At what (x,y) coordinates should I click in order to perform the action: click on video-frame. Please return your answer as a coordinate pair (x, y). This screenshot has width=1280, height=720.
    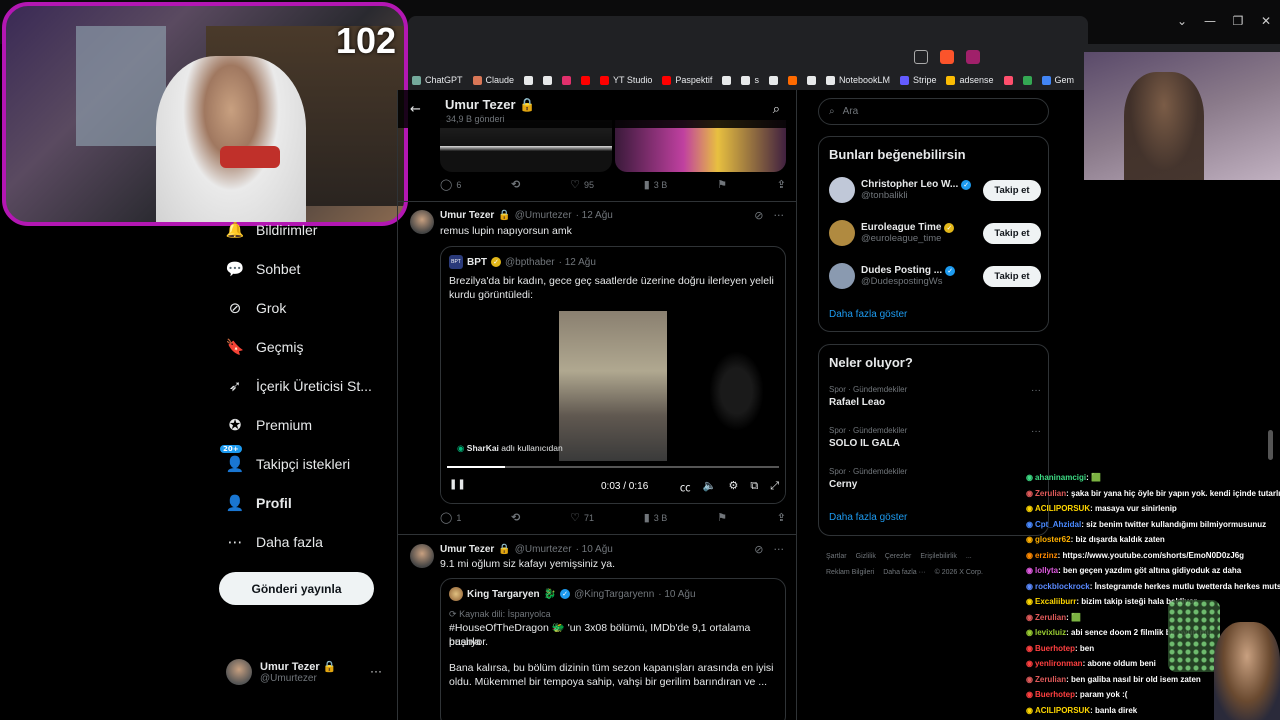
    Looking at the image, I should click on (661, 386).